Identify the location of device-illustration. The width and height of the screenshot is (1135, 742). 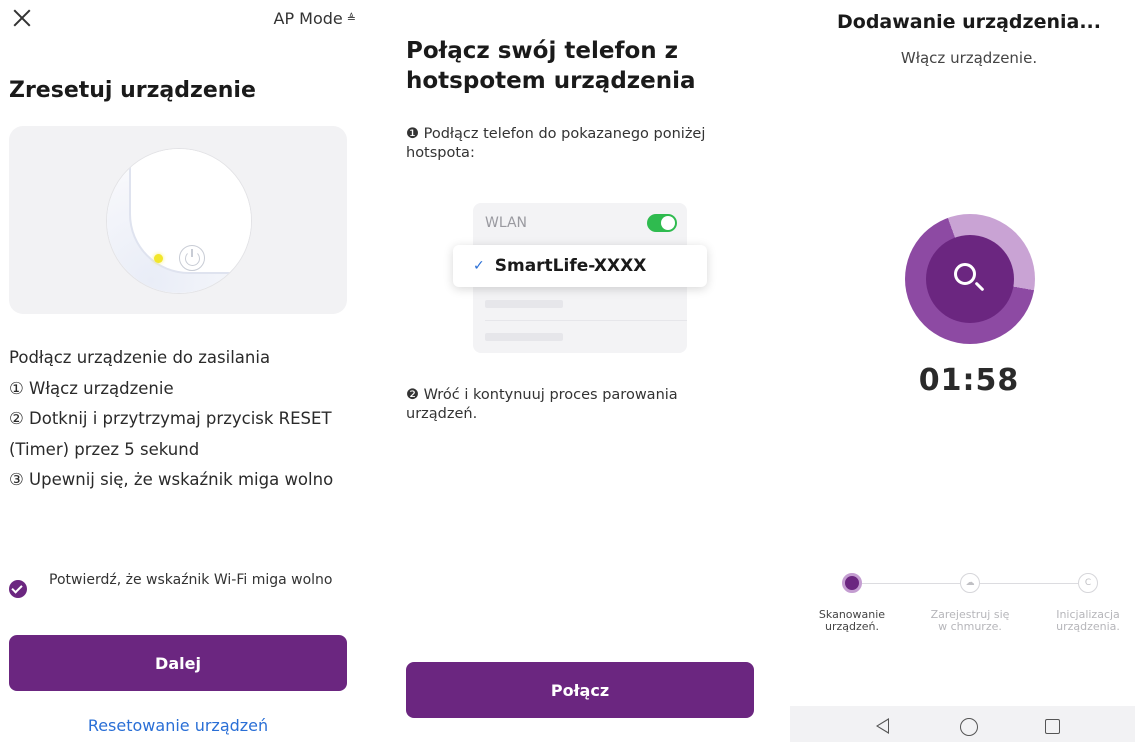
(178, 220).